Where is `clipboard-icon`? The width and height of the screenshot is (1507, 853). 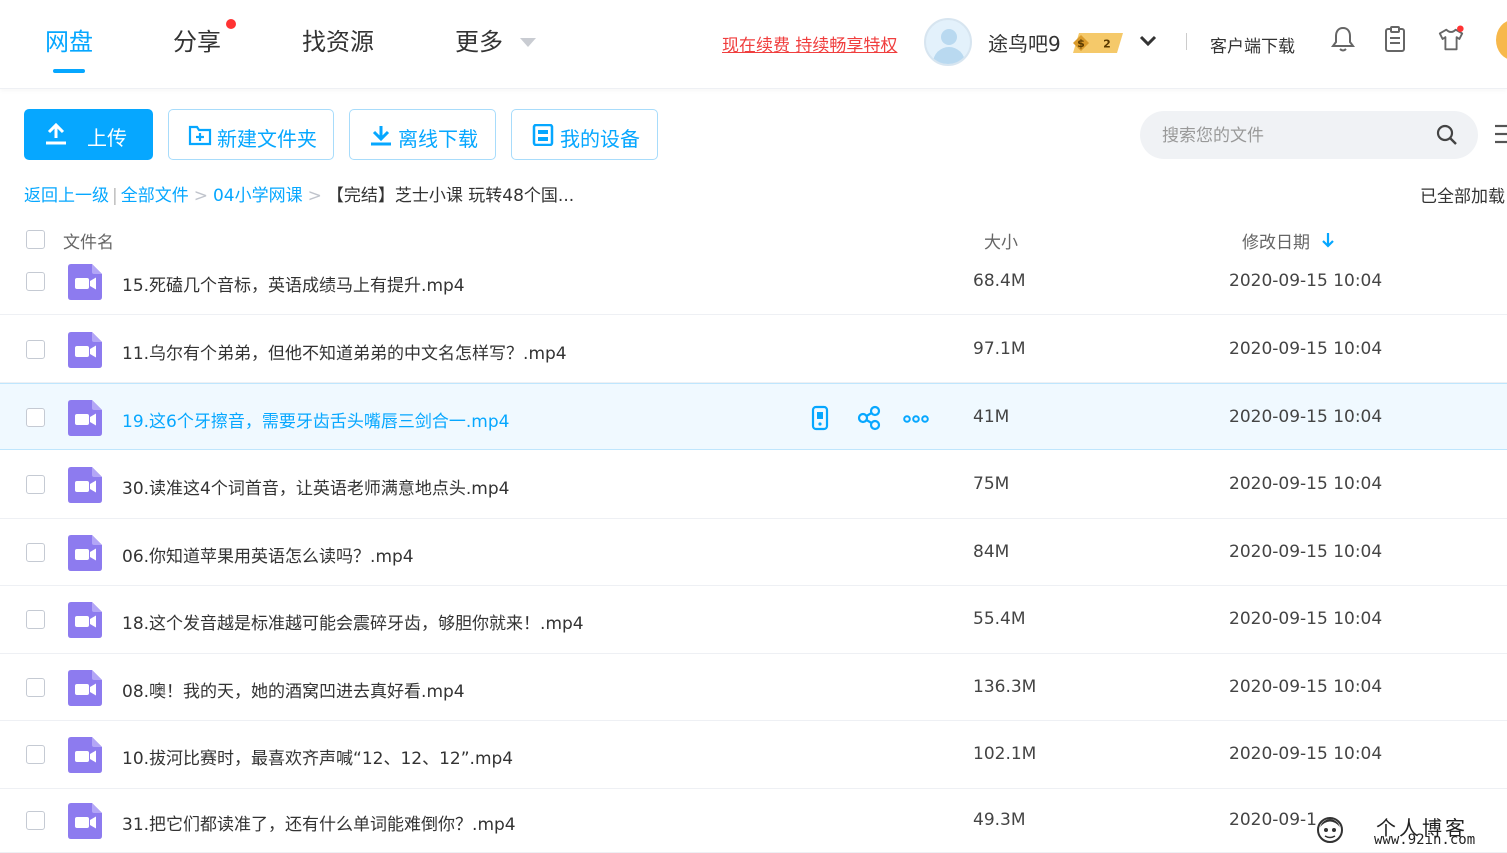
clipboard-icon is located at coordinates (1395, 39).